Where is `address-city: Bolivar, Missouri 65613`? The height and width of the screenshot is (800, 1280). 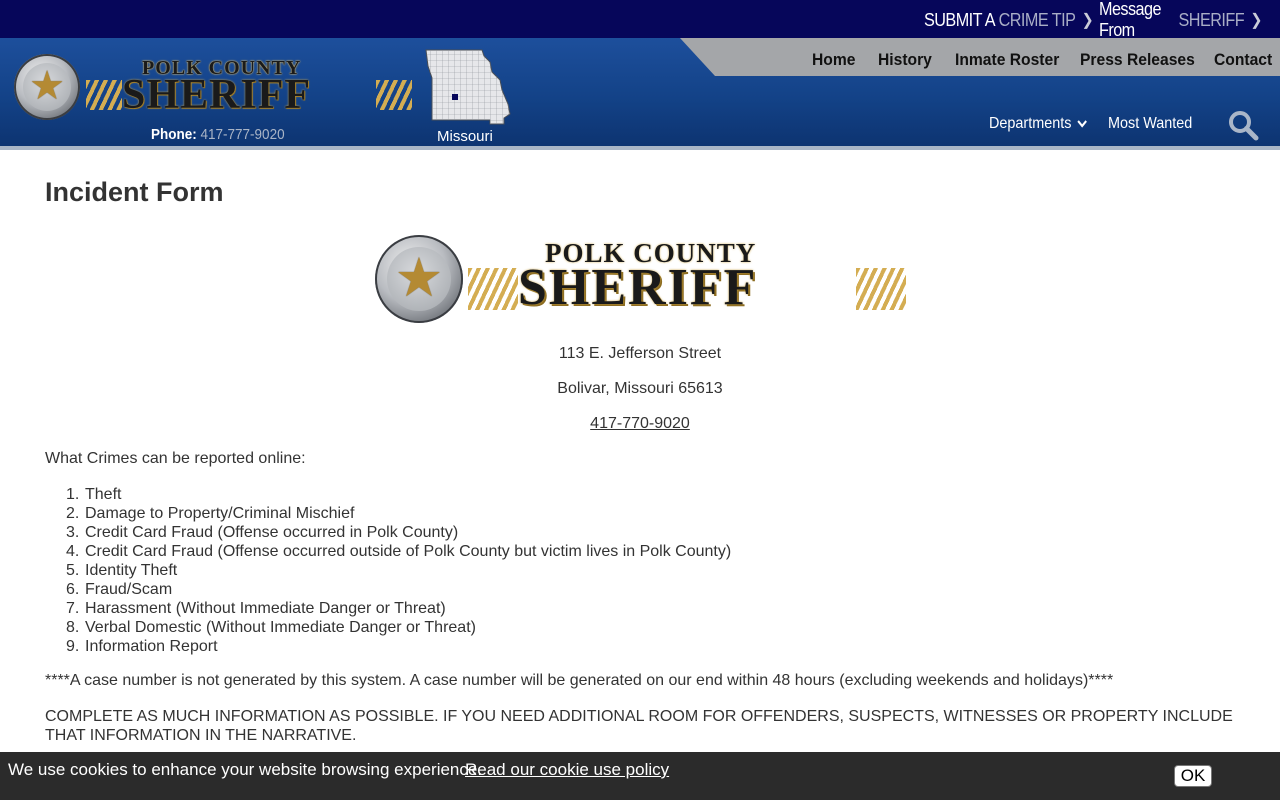 address-city: Bolivar, Missouri 65613 is located at coordinates (640, 388).